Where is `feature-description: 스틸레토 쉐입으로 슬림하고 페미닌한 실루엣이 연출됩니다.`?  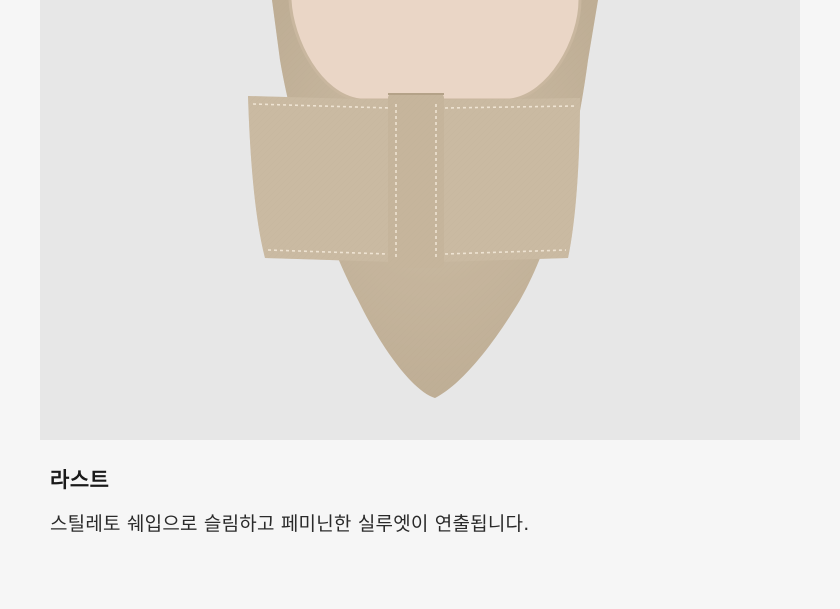 feature-description: 스틸레토 쉐입으로 슬림하고 페미닌한 실루엣이 연출됩니다. is located at coordinates (290, 524).